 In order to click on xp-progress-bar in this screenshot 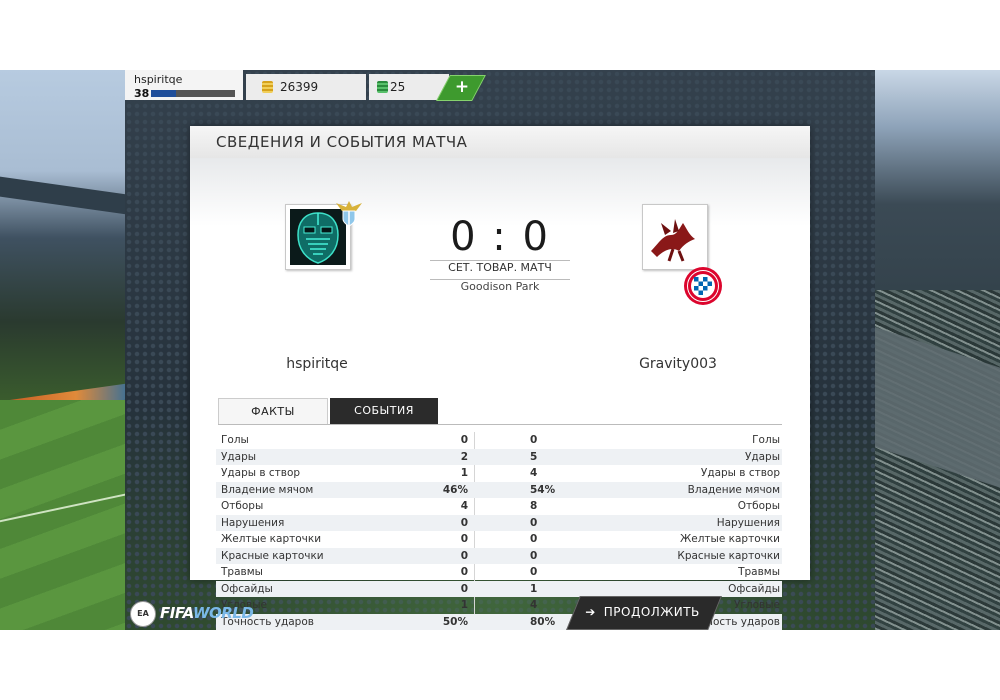, I will do `click(193, 93)`.